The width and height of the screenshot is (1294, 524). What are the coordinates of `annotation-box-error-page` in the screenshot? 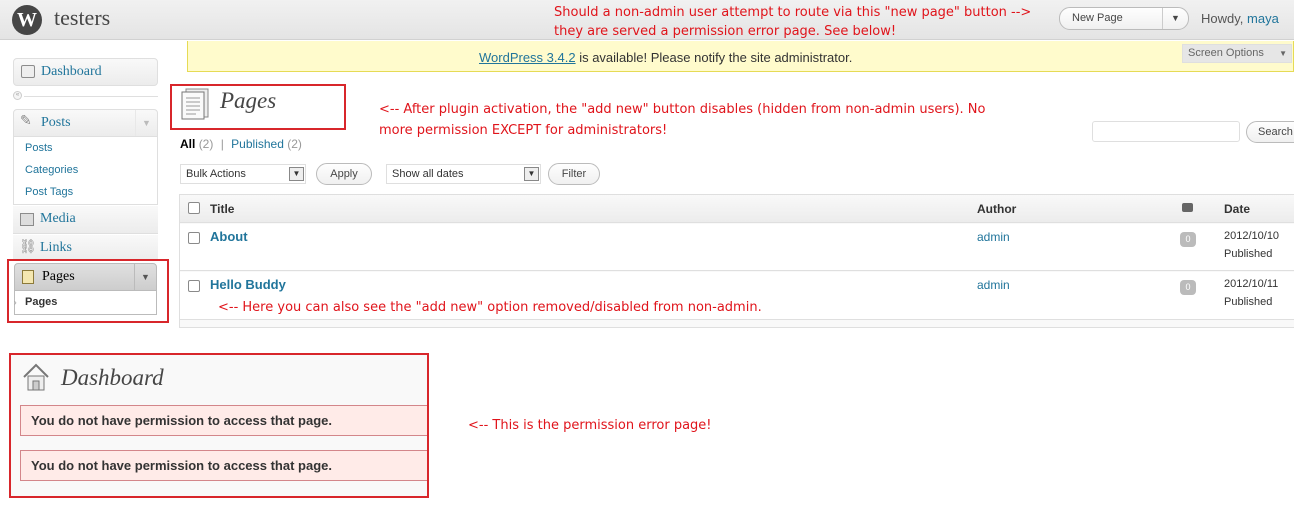 It's located at (219, 425).